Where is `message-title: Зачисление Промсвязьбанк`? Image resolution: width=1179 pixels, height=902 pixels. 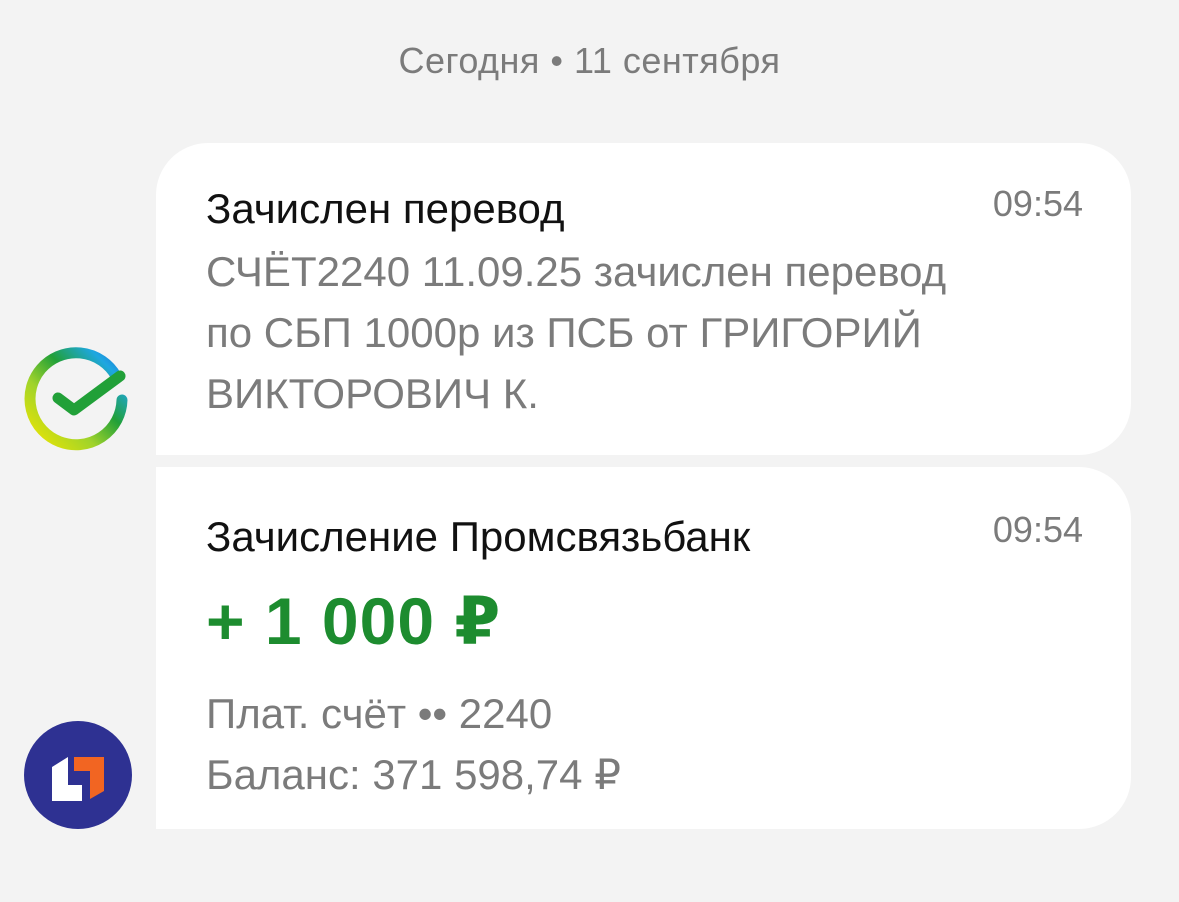
message-title: Зачисление Промсвязьбанк is located at coordinates (478, 536).